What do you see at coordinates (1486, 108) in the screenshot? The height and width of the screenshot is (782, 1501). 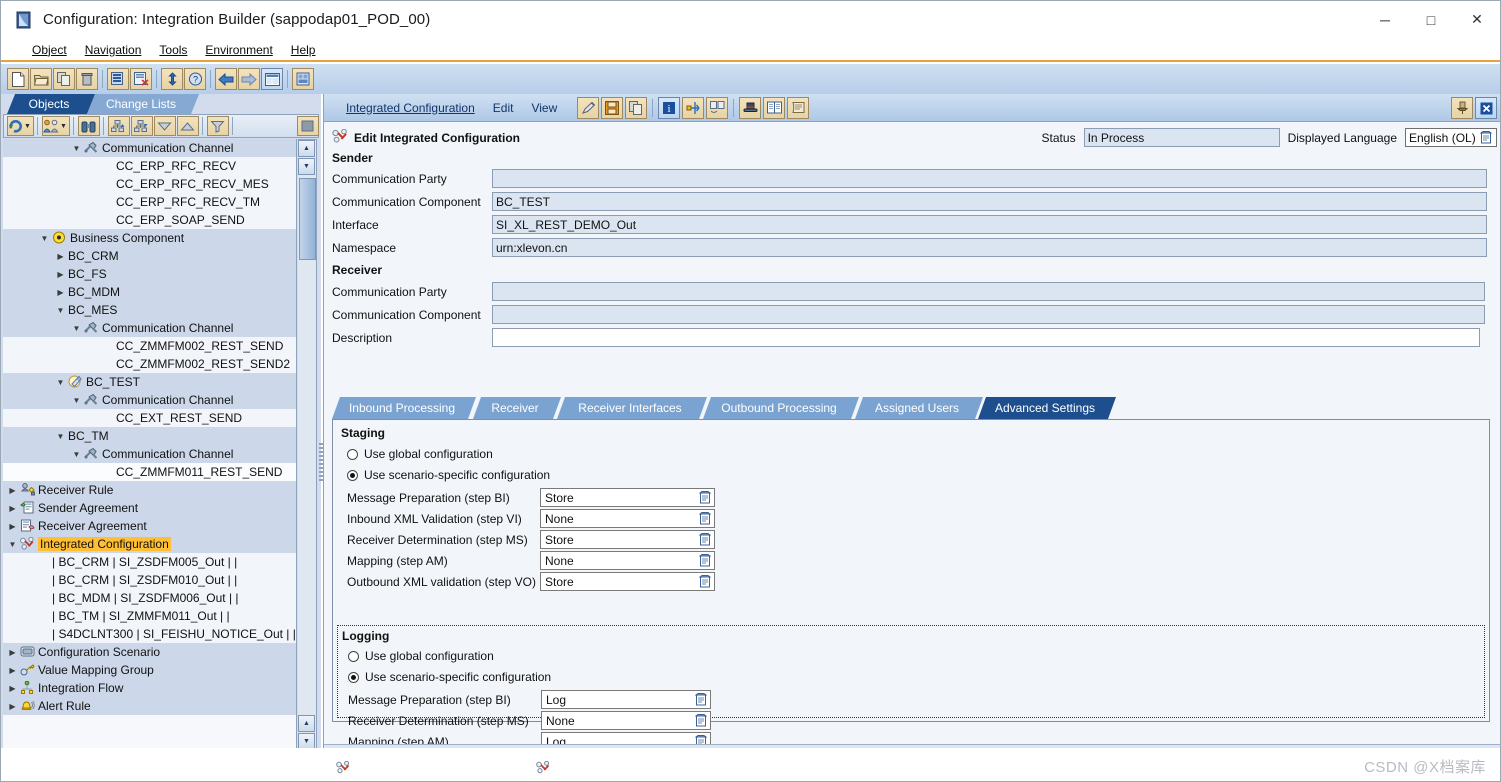 I see `close-panel-icon` at bounding box center [1486, 108].